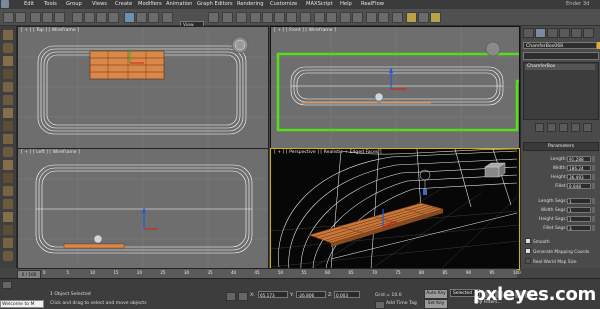 The width and height of the screenshot is (600, 309). I want to click on select-object-icon, so click(77, 17).